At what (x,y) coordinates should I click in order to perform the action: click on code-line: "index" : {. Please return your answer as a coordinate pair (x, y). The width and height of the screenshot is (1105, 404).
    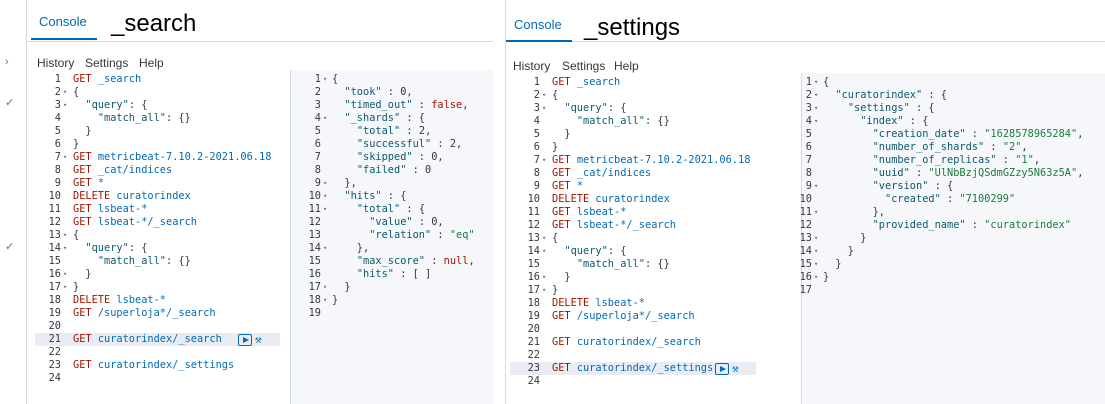
    Looking at the image, I should click on (894, 121).